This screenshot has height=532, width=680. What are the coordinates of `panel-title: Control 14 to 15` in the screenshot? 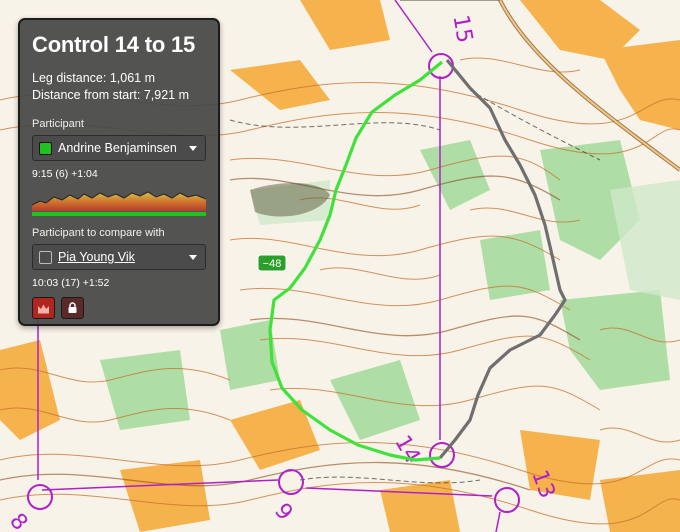 It's located at (114, 44).